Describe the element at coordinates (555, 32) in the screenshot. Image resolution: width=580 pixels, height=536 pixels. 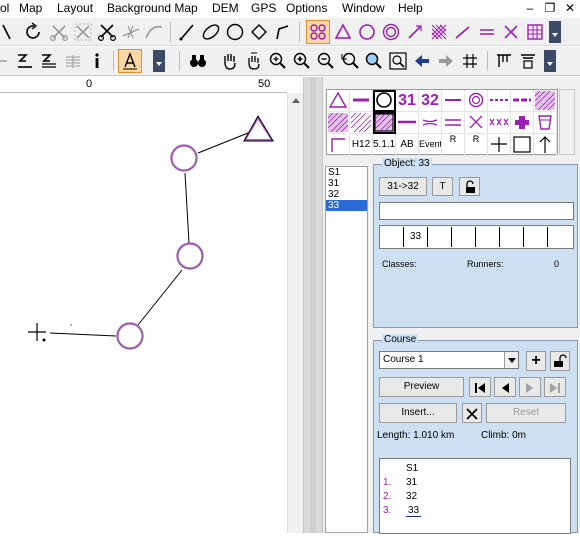
I see `toolbar-overflow-arrow-icon` at that location.